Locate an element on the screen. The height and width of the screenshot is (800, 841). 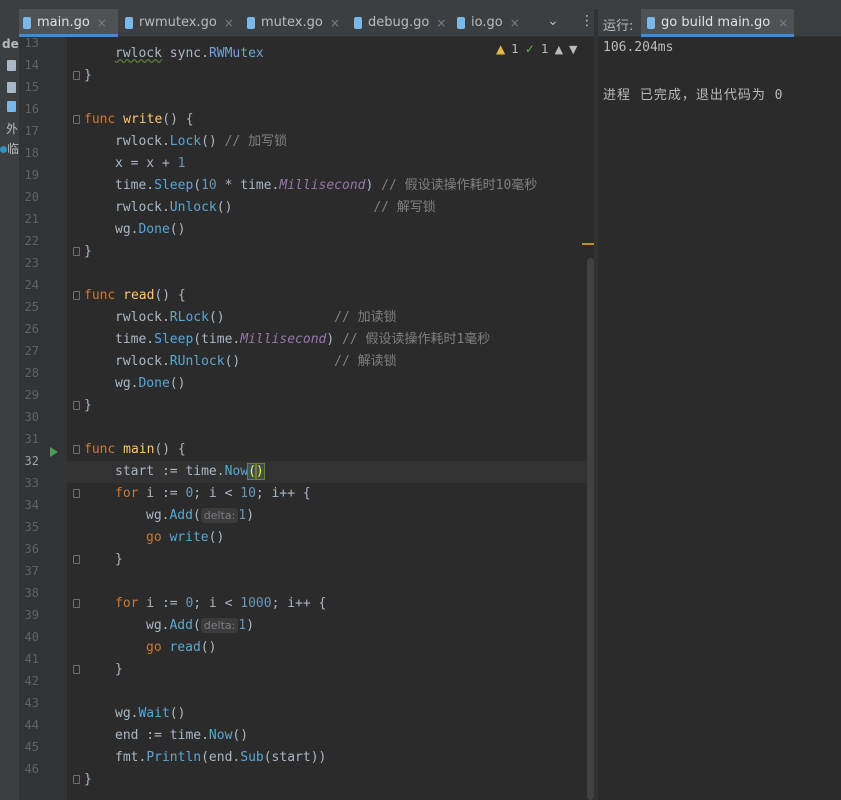
line-number: 39 is located at coordinates (29, 615).